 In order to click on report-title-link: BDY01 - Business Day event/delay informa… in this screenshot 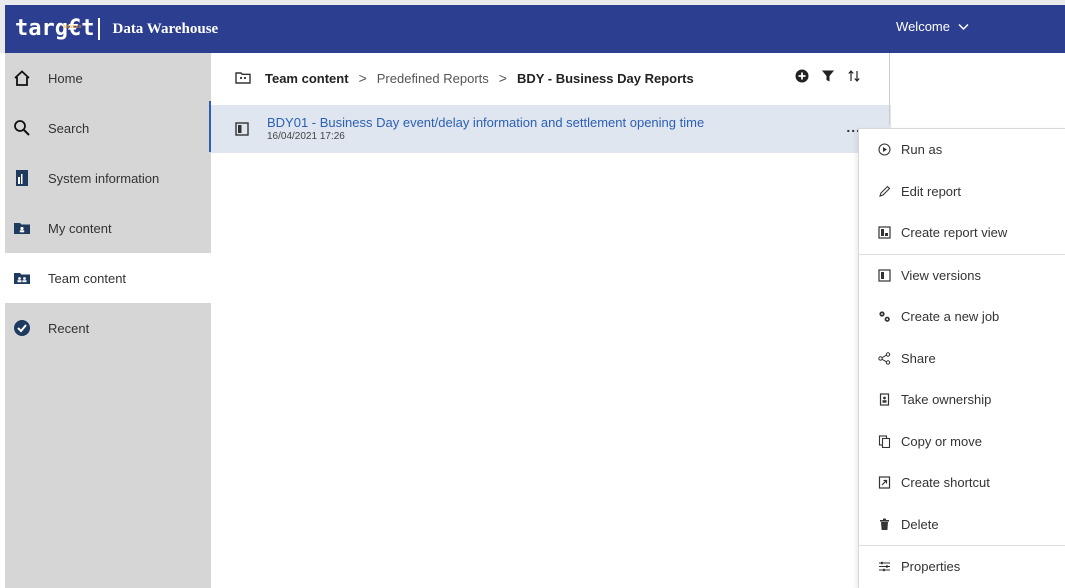, I will do `click(485, 123)`.